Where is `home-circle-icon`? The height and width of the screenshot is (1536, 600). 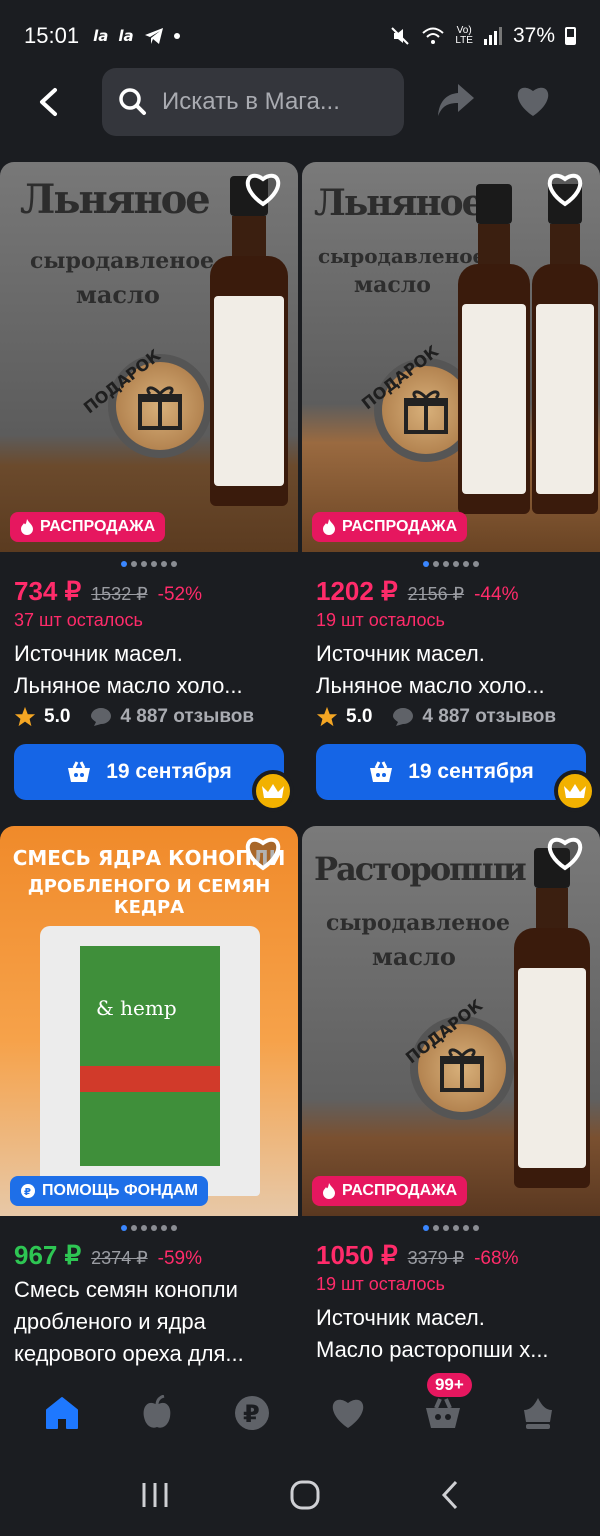 home-circle-icon is located at coordinates (305, 1495).